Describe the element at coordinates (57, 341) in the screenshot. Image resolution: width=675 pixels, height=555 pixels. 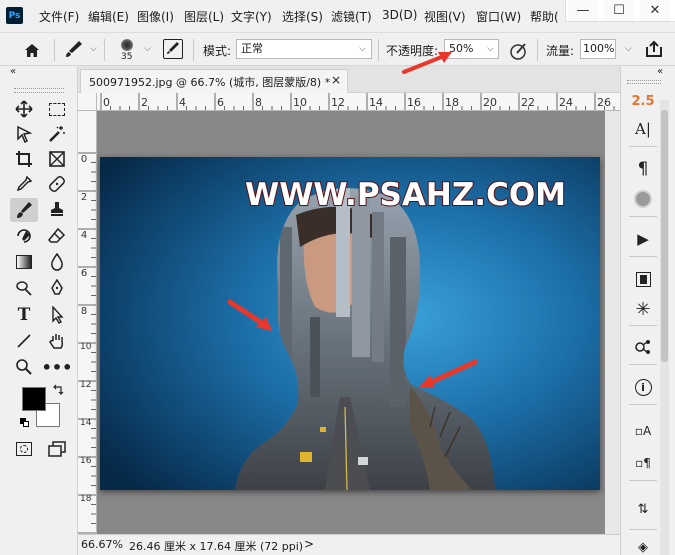
I see `hand-tool-icon` at that location.